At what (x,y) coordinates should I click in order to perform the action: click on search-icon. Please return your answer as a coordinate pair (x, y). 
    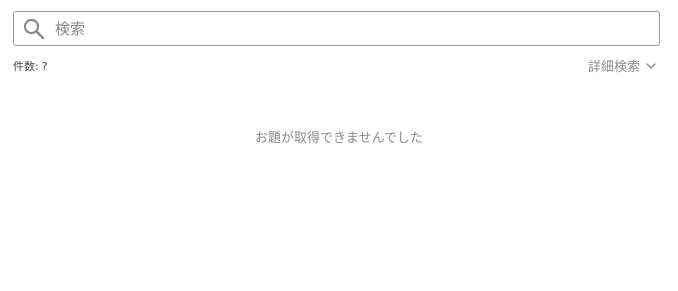
    Looking at the image, I should click on (34, 29).